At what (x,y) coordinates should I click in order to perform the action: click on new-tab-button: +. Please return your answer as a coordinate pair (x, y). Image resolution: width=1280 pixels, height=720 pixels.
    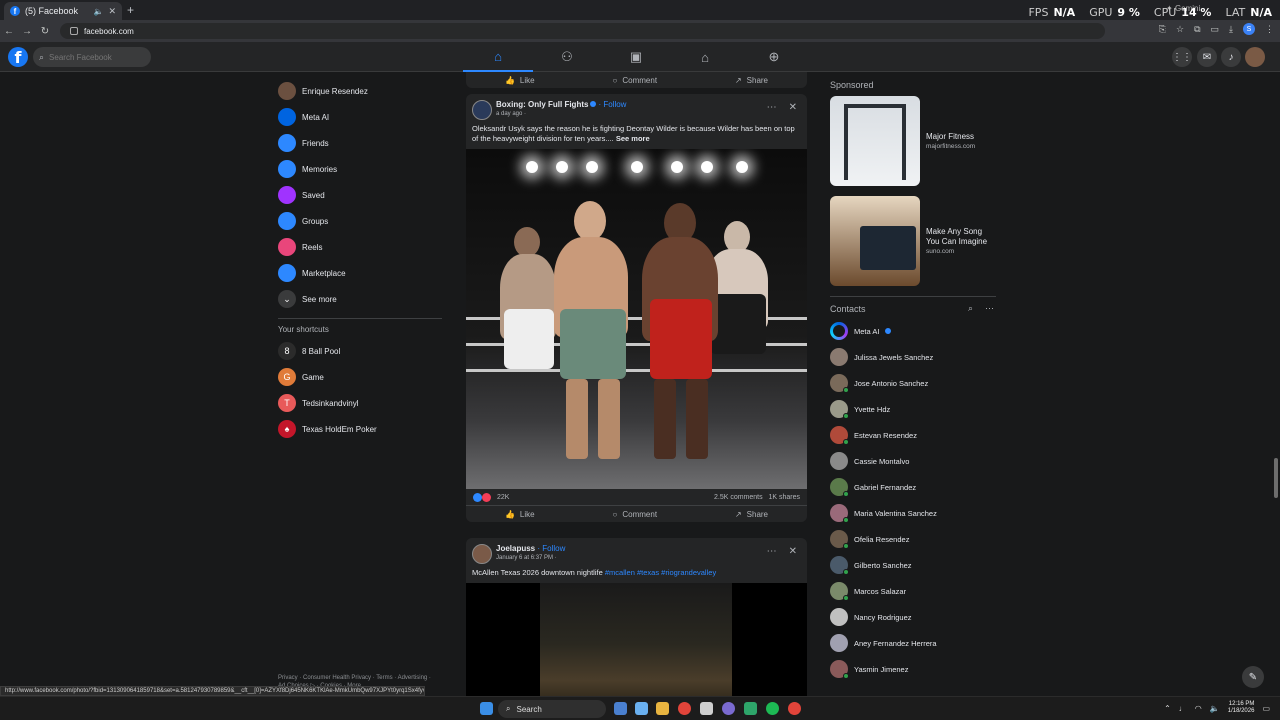
    Looking at the image, I should click on (130, 10).